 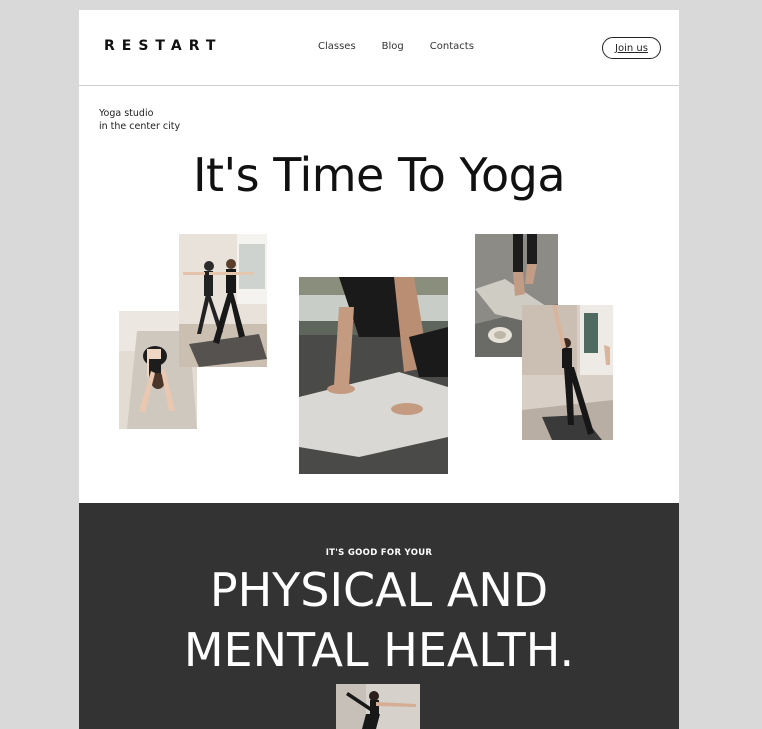 I want to click on site-logo: RESTART, so click(x=163, y=46).